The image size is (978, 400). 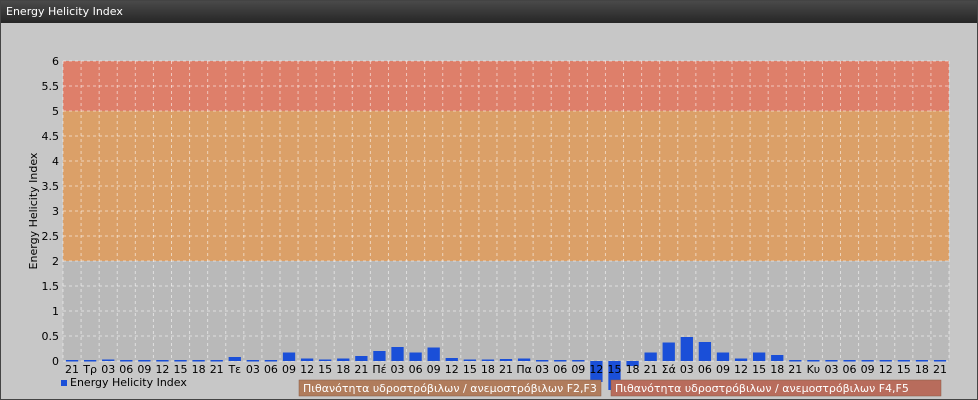 What do you see at coordinates (89, 369) in the screenshot?
I see `x-tick-1: Τρ` at bounding box center [89, 369].